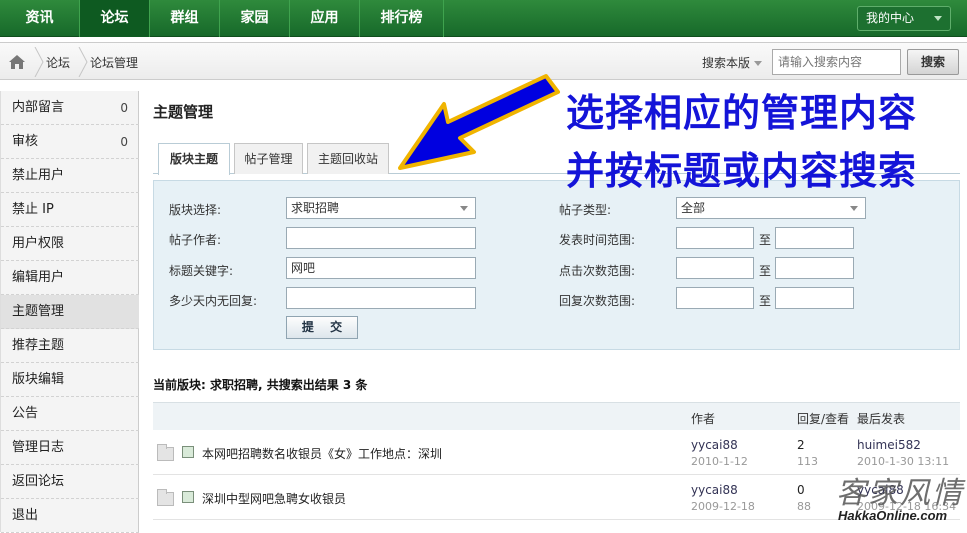  I want to click on home-icon, so click(17, 62).